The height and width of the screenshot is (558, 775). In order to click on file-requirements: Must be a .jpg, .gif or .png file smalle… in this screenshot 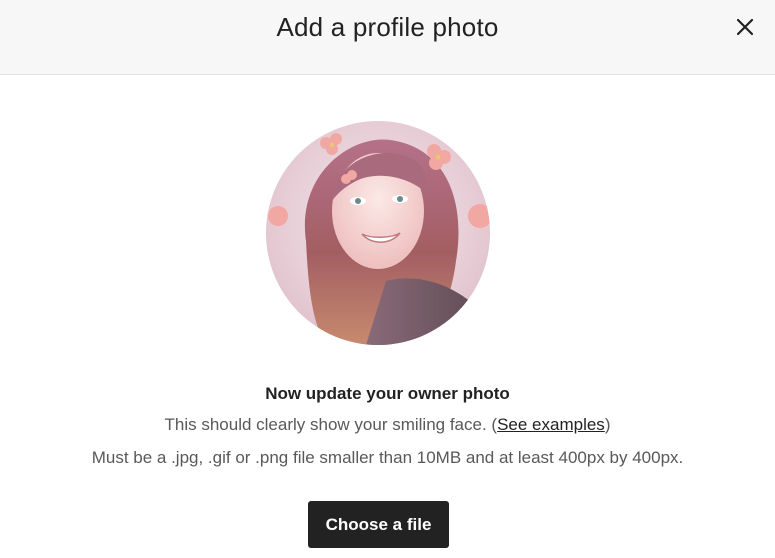, I will do `click(387, 457)`.